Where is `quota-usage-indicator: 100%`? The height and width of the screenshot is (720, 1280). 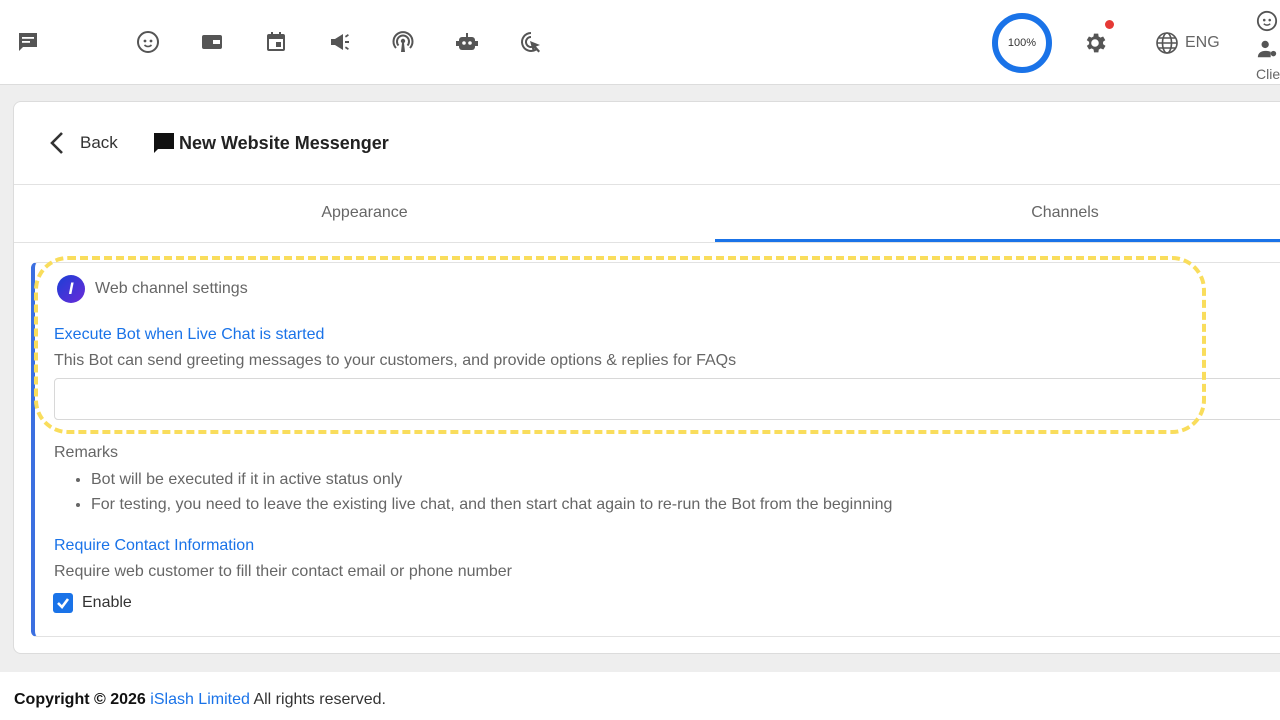 quota-usage-indicator: 100% is located at coordinates (1022, 43).